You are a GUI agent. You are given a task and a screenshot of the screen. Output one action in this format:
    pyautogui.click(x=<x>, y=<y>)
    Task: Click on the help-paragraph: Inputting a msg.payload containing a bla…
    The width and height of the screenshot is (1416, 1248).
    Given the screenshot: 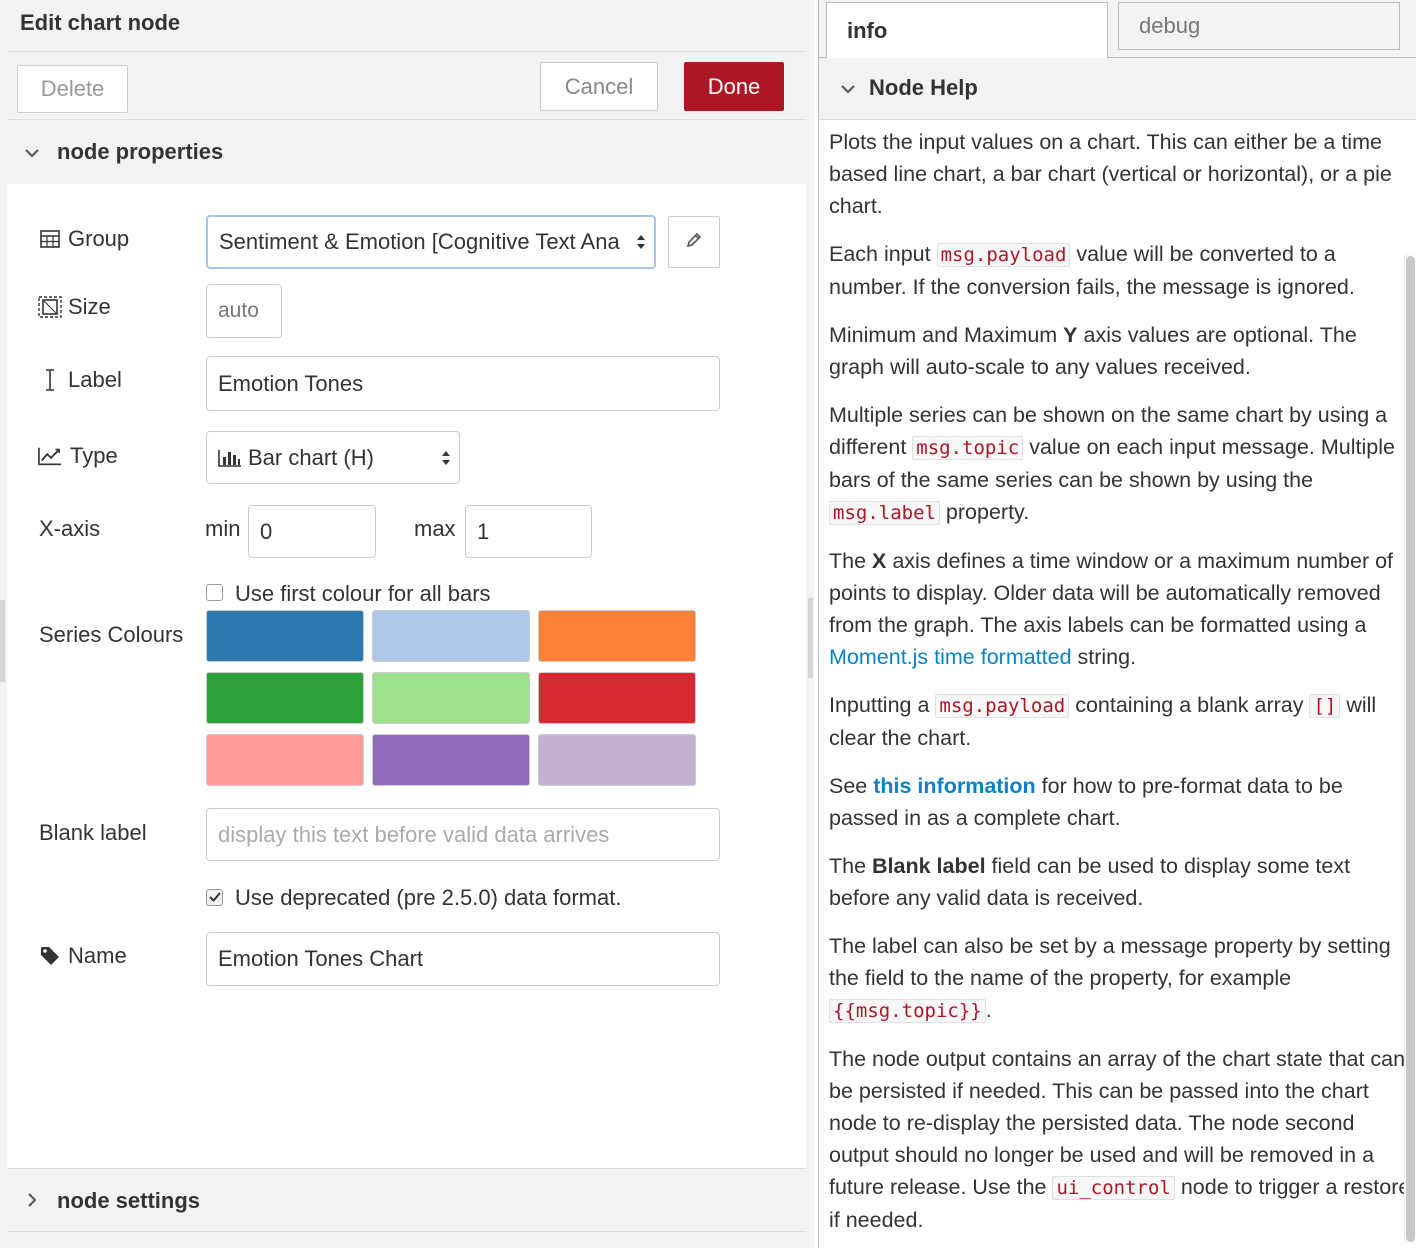 What is the action you would take?
    pyautogui.click(x=1120, y=721)
    